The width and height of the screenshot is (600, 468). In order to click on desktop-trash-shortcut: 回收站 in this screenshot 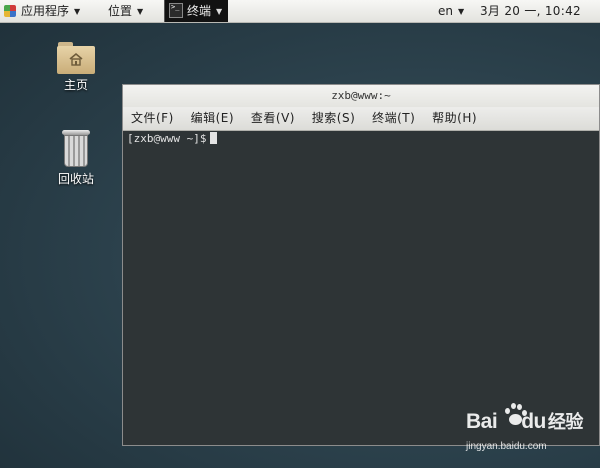, I will do `click(76, 158)`.